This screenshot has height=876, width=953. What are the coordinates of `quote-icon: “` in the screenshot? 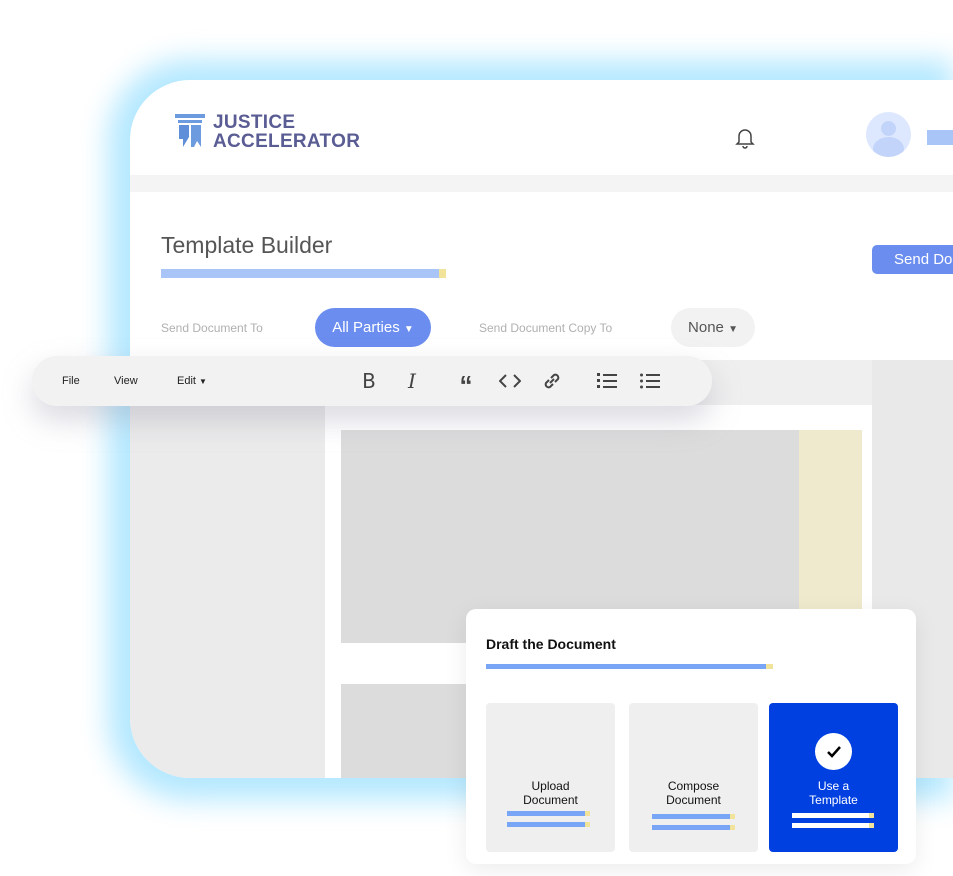 It's located at (466, 384).